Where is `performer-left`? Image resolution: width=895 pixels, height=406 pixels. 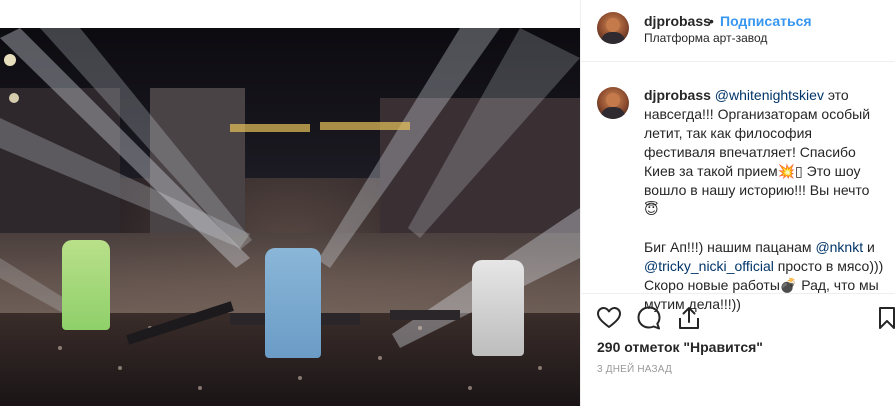
performer-left is located at coordinates (86, 285).